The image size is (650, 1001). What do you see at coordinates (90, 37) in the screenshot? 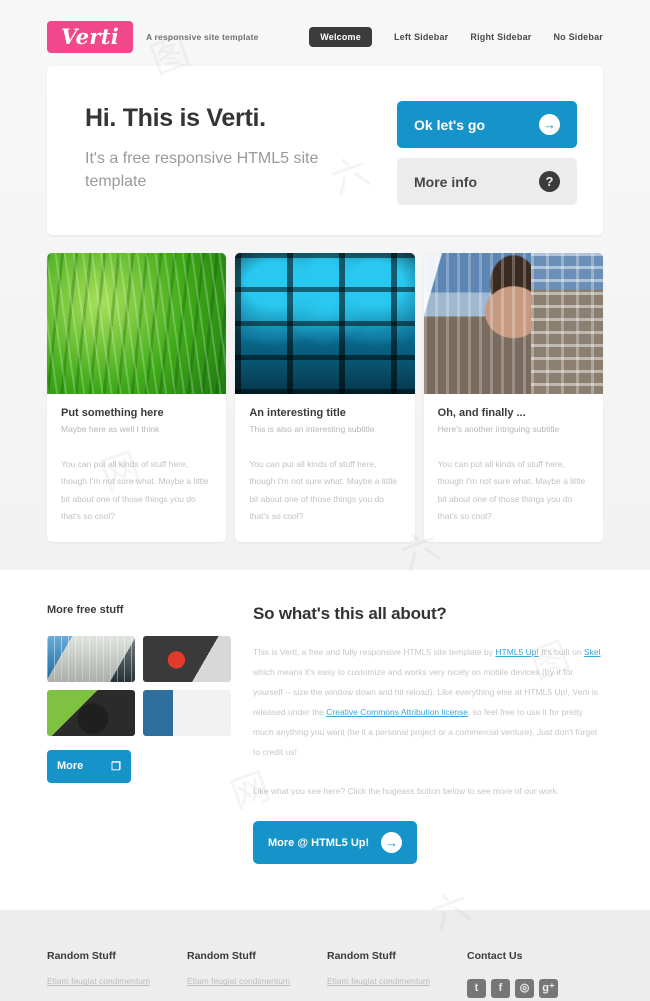
I see `site-logo: Verti` at bounding box center [90, 37].